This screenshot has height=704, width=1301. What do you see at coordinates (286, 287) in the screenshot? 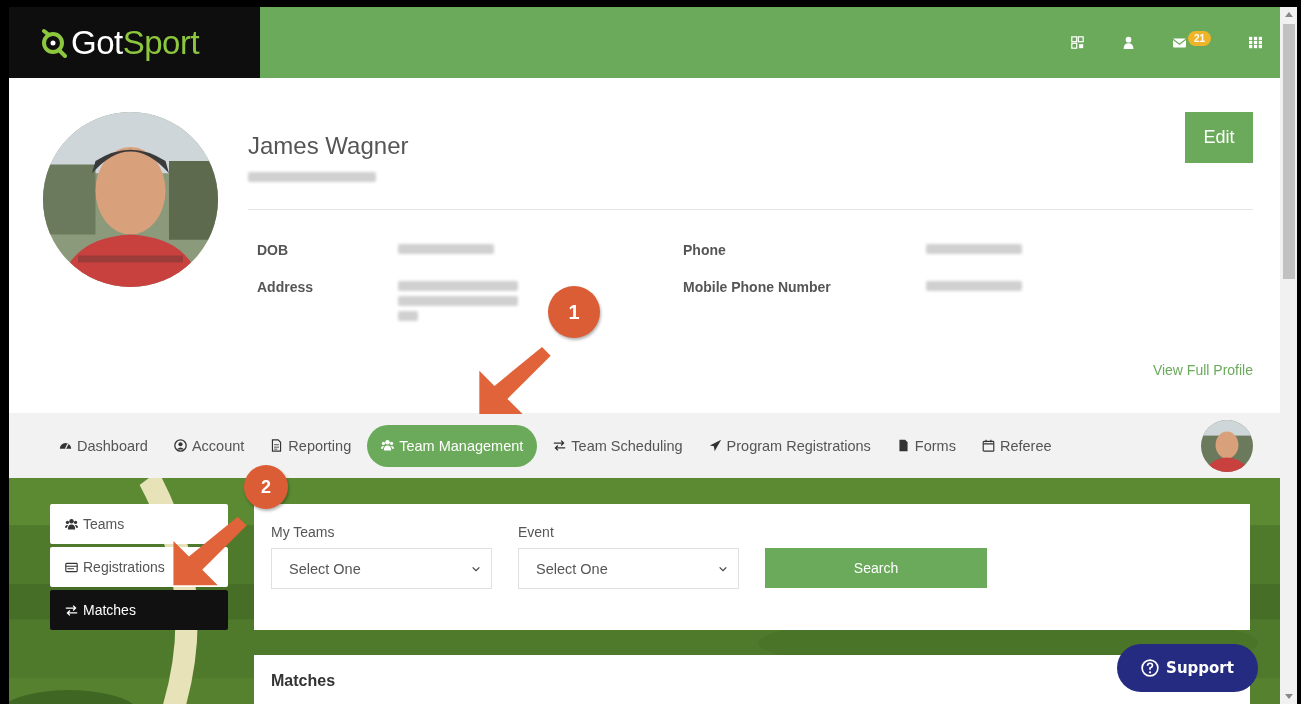
I see `field-label: Address` at bounding box center [286, 287].